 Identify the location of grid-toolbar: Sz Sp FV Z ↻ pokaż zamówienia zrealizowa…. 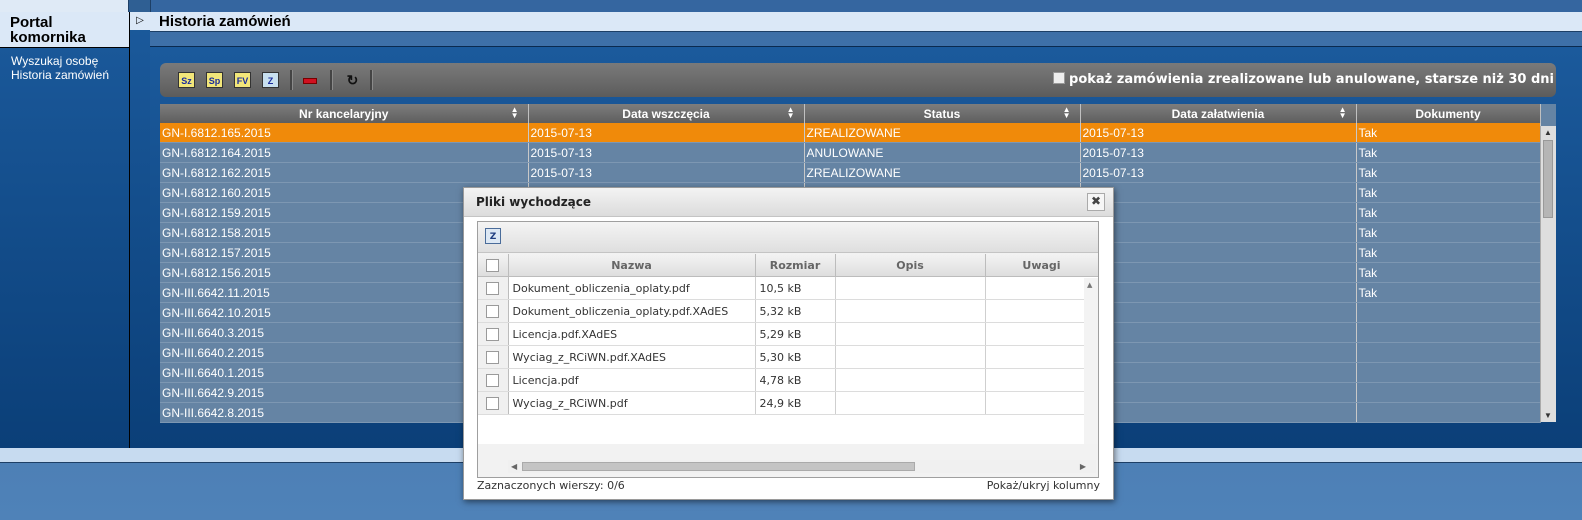
(858, 80).